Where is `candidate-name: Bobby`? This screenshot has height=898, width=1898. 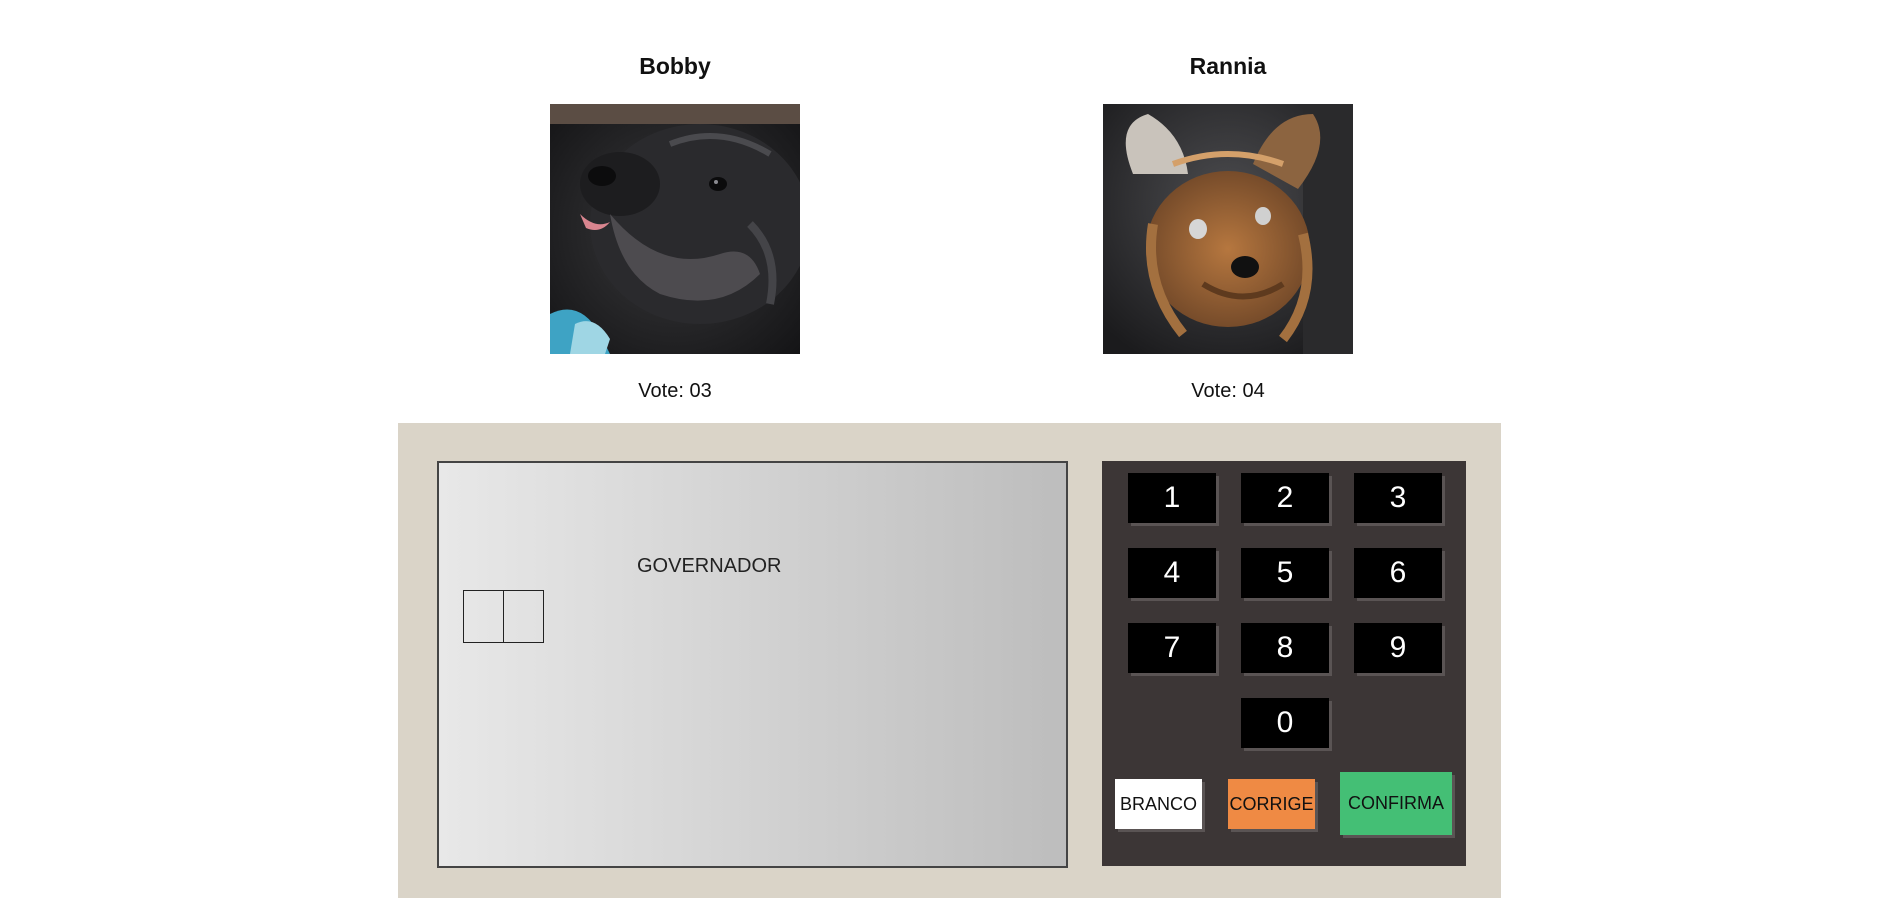
candidate-name: Bobby is located at coordinates (675, 66).